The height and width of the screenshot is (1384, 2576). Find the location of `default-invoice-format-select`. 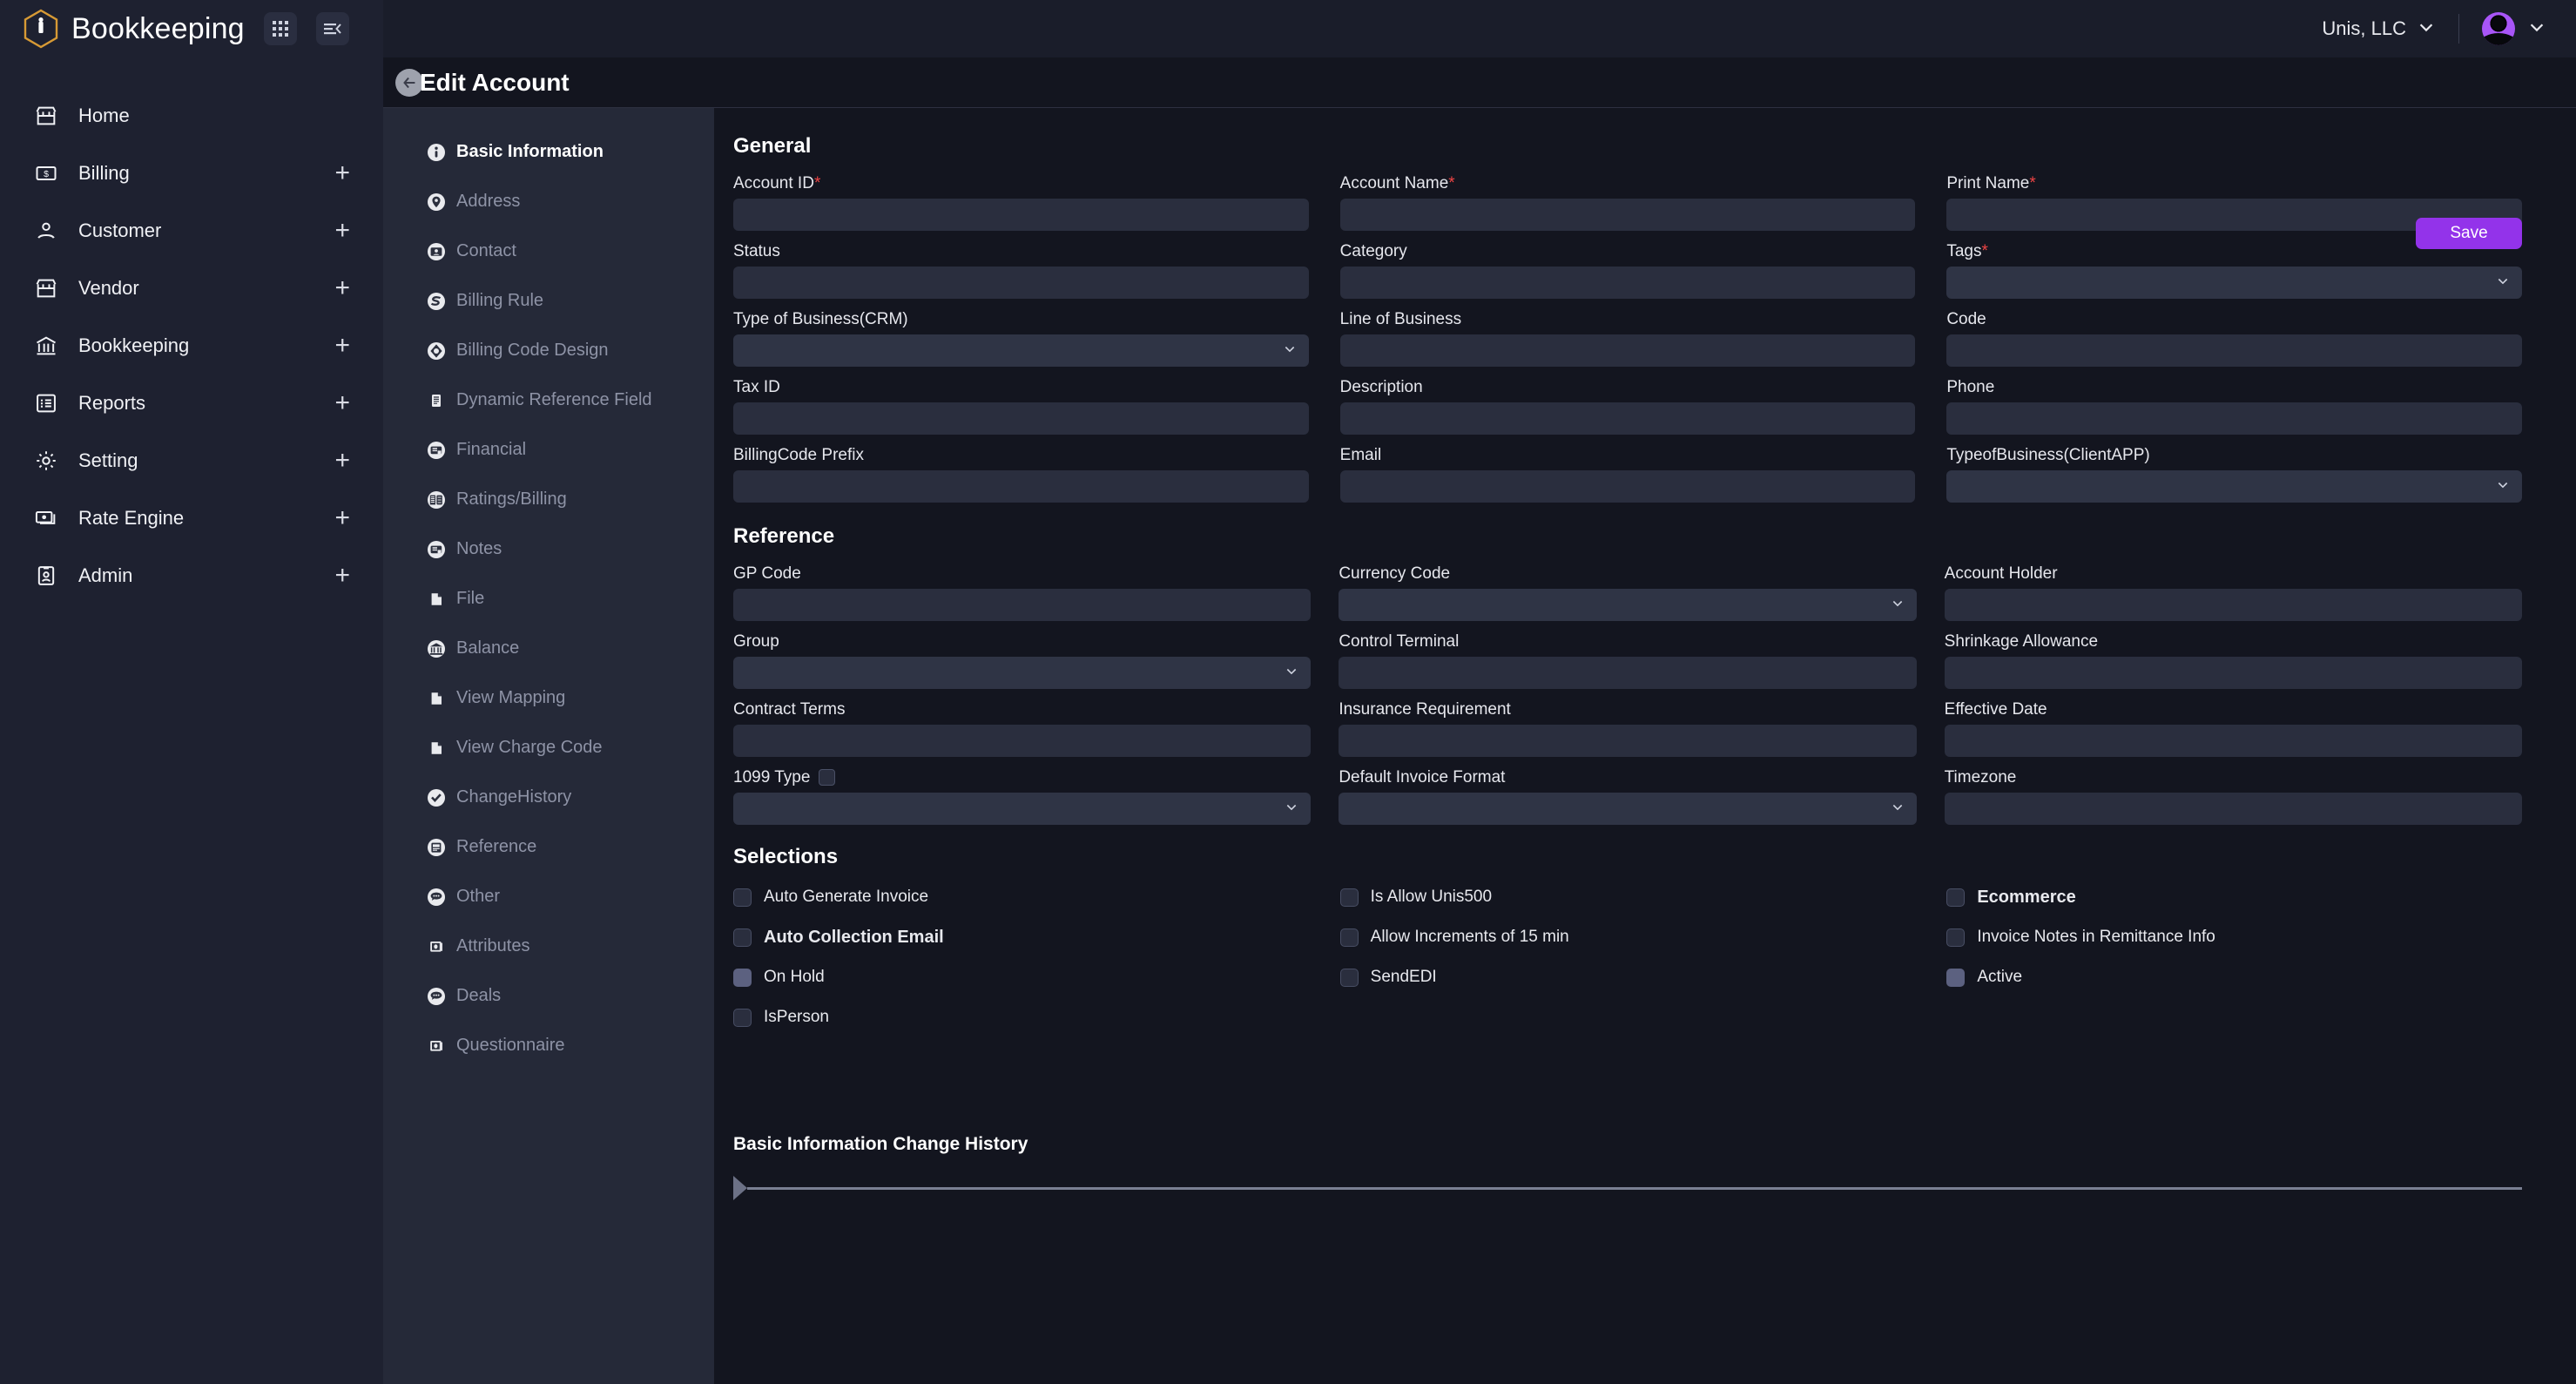

default-invoice-format-select is located at coordinates (1628, 809).